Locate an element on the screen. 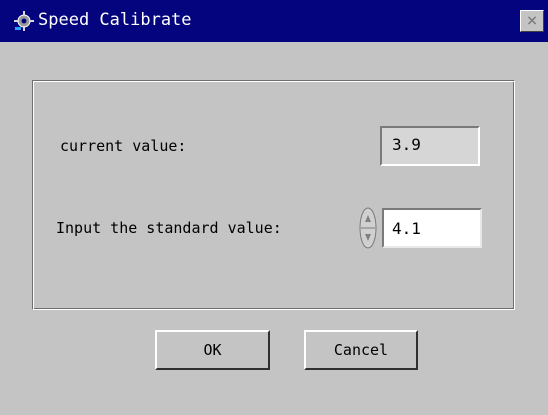 This screenshot has width=548, height=415. standard-value-input is located at coordinates (432, 228).